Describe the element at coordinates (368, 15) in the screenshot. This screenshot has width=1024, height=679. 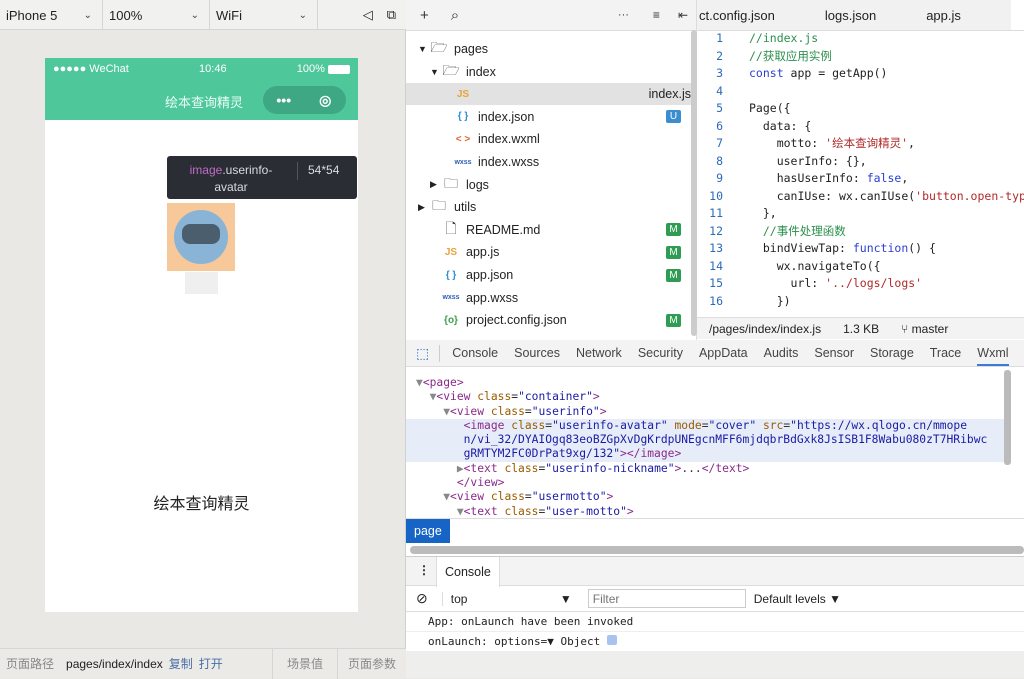
I see `volume-icon: ◁` at that location.